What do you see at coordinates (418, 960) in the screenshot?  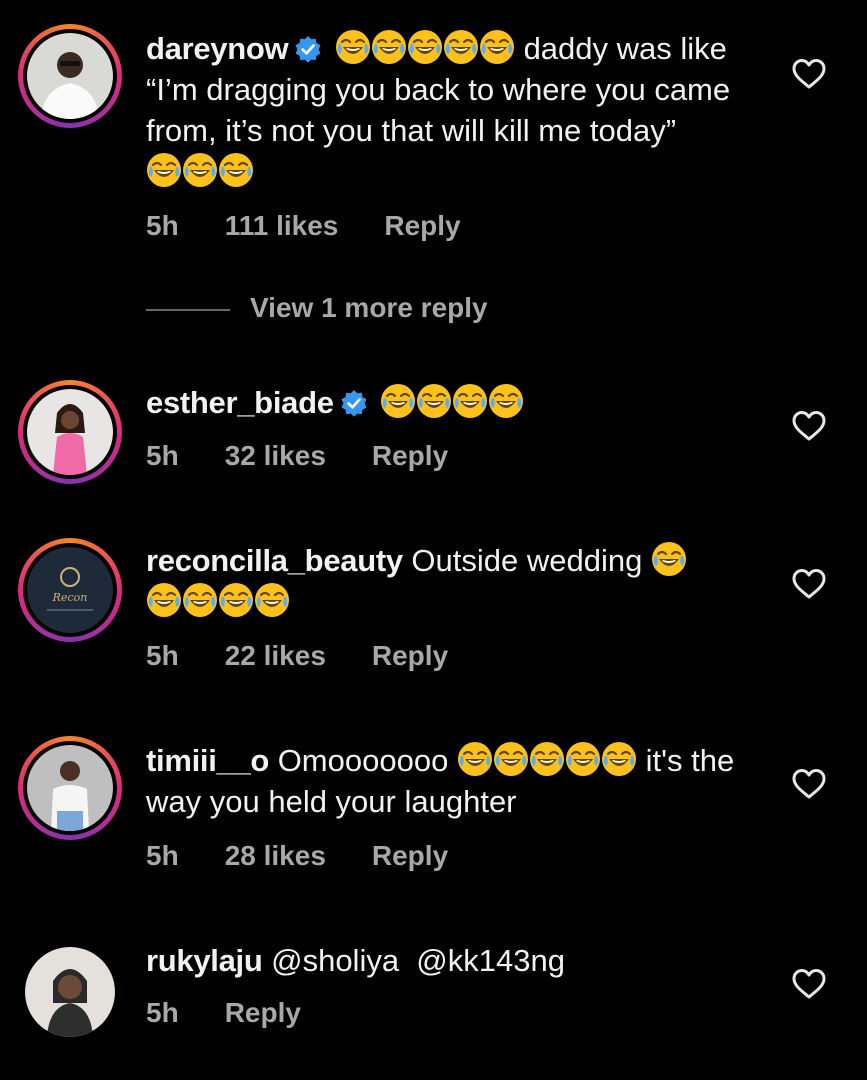 I see `comment-text: @sholiya @kk143ng` at bounding box center [418, 960].